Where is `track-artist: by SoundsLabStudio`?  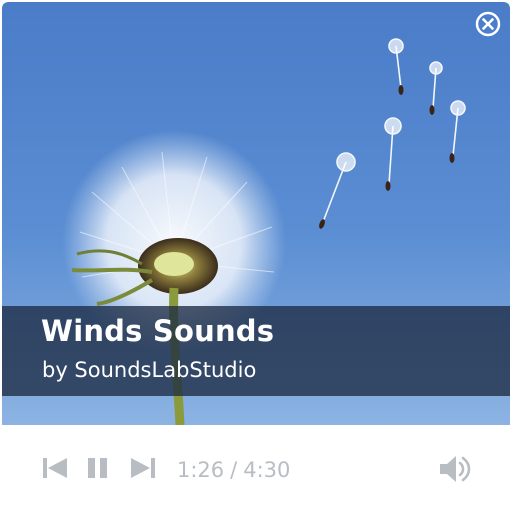
track-artist: by SoundsLabStudio is located at coordinates (149, 370).